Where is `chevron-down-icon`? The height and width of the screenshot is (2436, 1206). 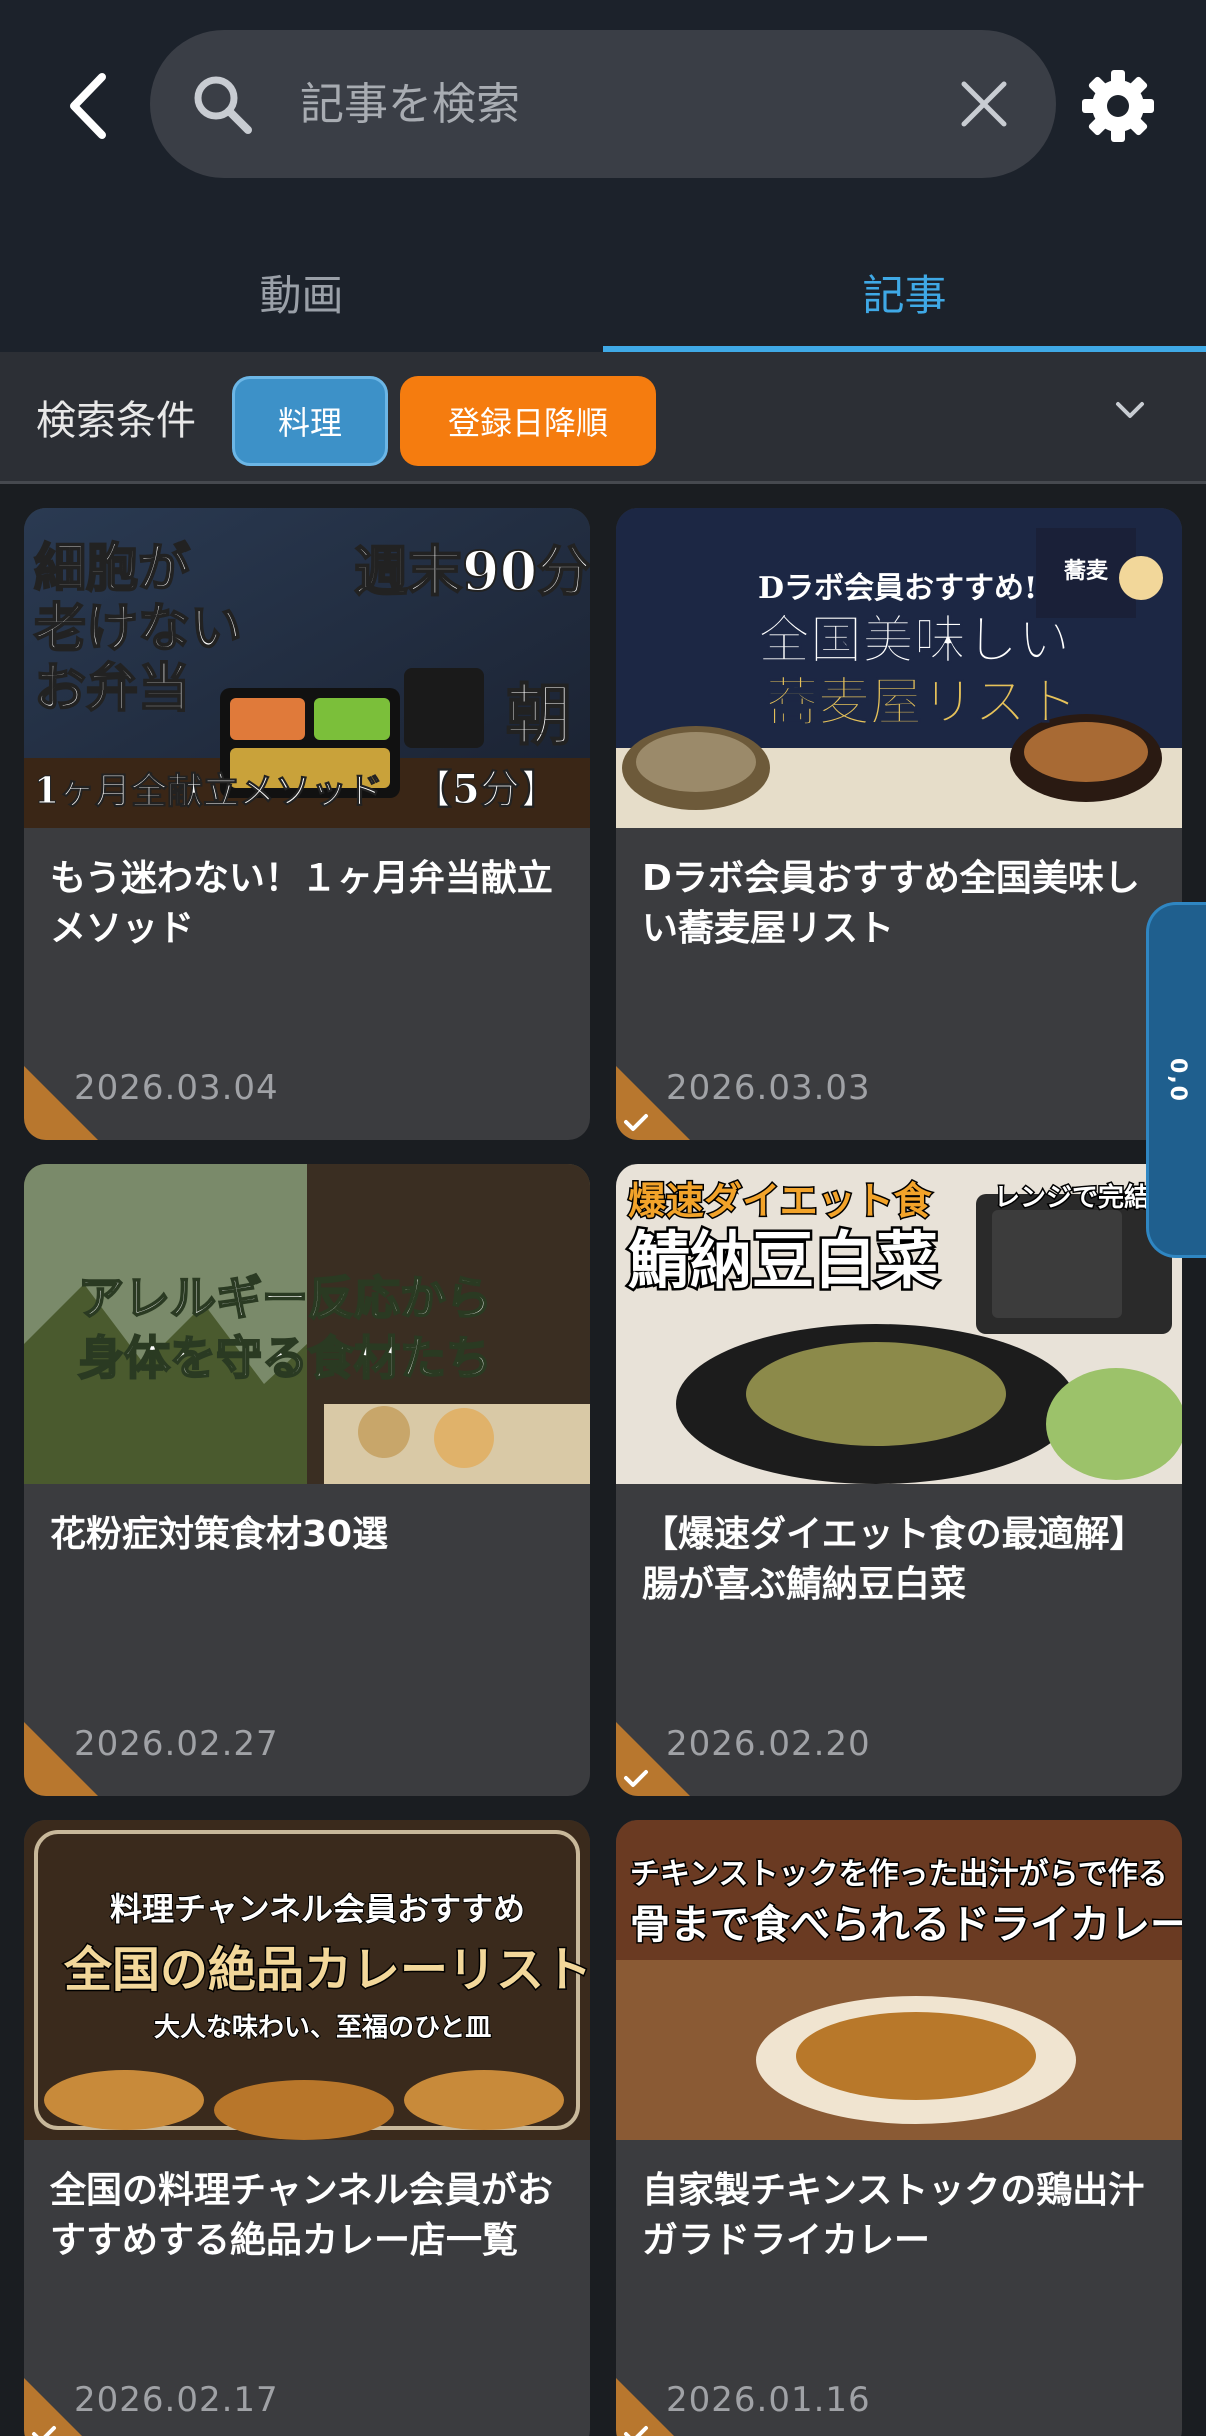
chevron-down-icon is located at coordinates (1130, 410).